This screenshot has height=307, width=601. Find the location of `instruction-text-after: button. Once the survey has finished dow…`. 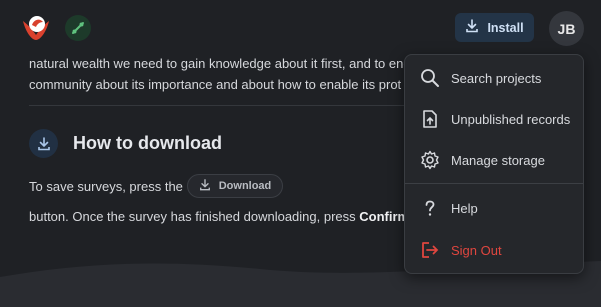

instruction-text-after: button. Once the survey has finished dow… is located at coordinates (219, 216).